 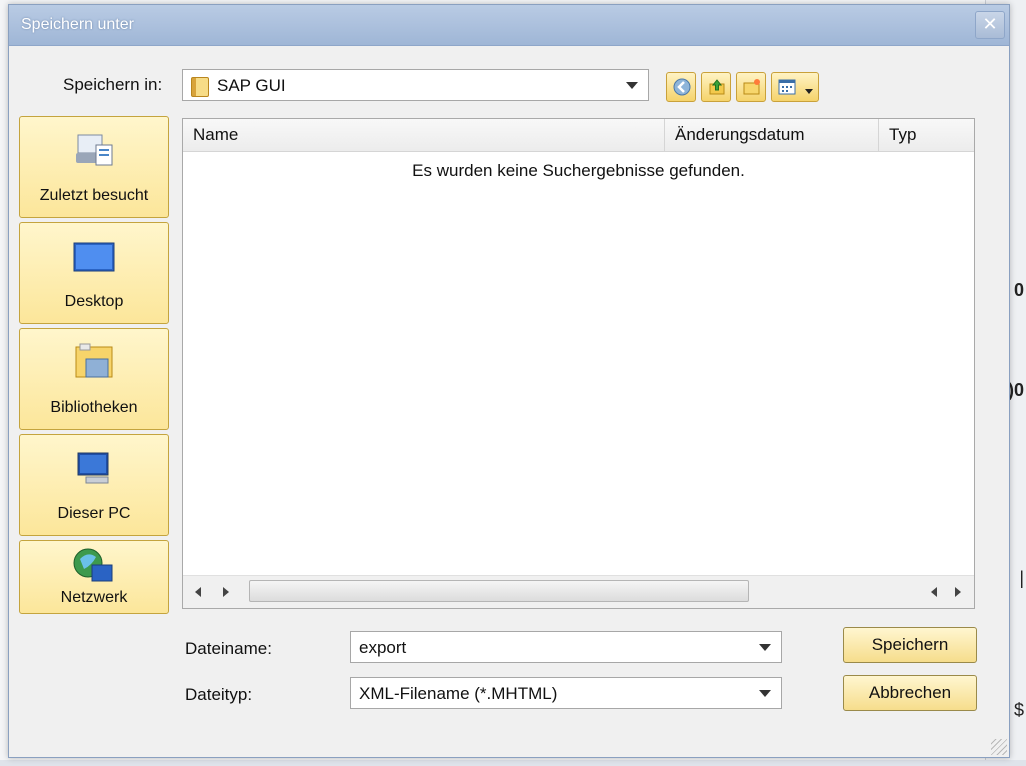 I want to click on place-this-pc: Dieser PC, so click(x=94, y=485).